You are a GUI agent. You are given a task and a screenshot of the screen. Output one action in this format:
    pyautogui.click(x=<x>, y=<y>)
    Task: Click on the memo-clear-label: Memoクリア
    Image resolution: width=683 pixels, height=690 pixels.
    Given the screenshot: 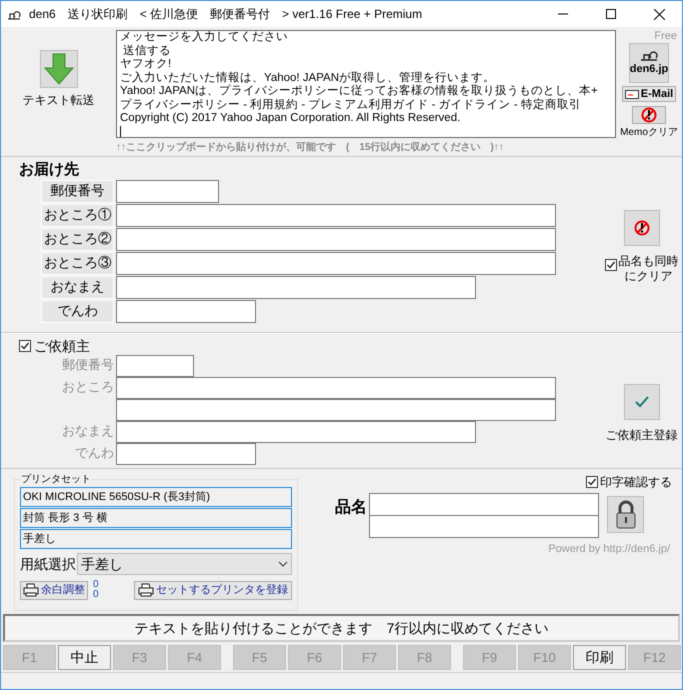 What is the action you would take?
    pyautogui.click(x=649, y=133)
    